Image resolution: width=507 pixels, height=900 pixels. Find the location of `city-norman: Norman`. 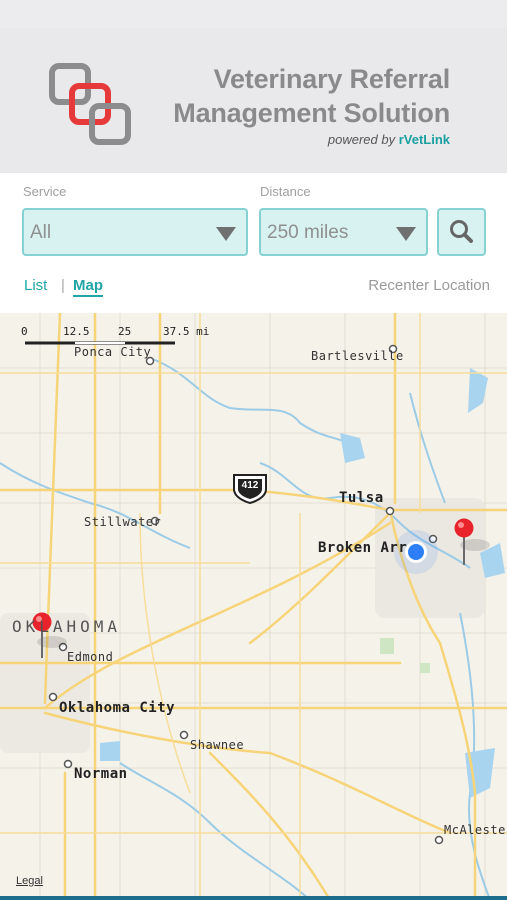

city-norman: Norman is located at coordinates (101, 774).